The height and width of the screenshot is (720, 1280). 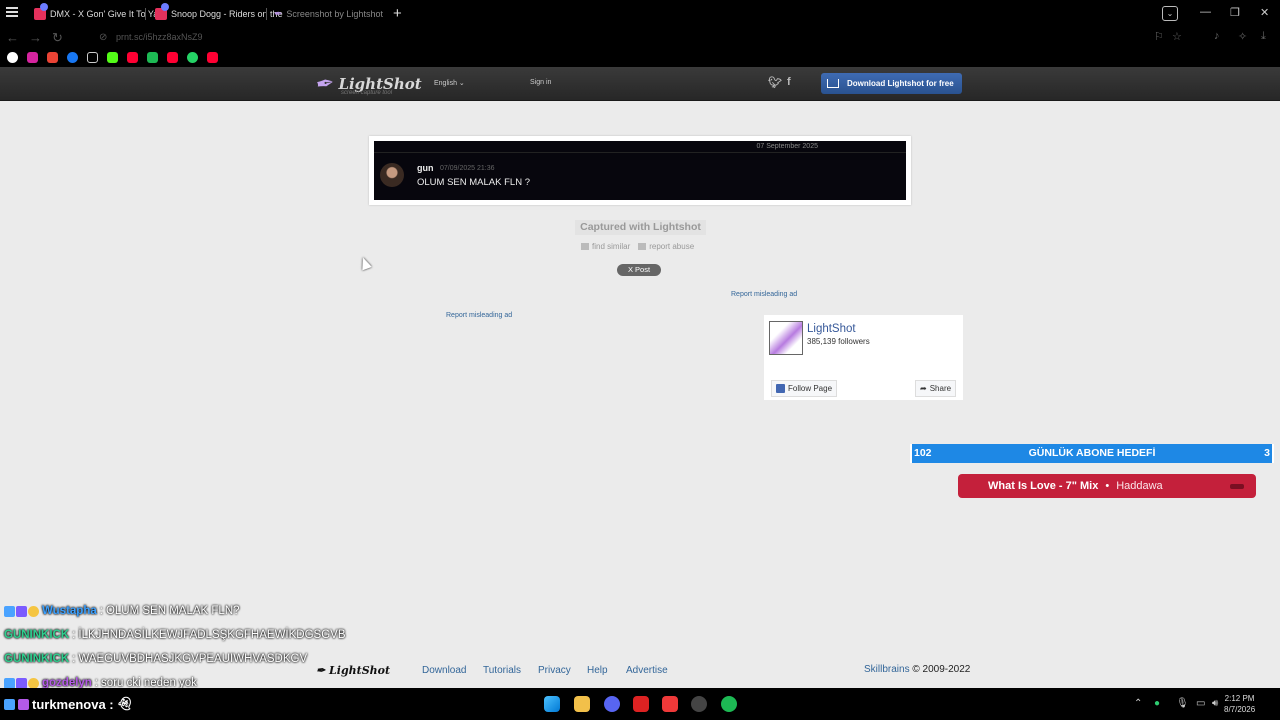 What do you see at coordinates (585, 246) in the screenshot?
I see `image-icon` at bounding box center [585, 246].